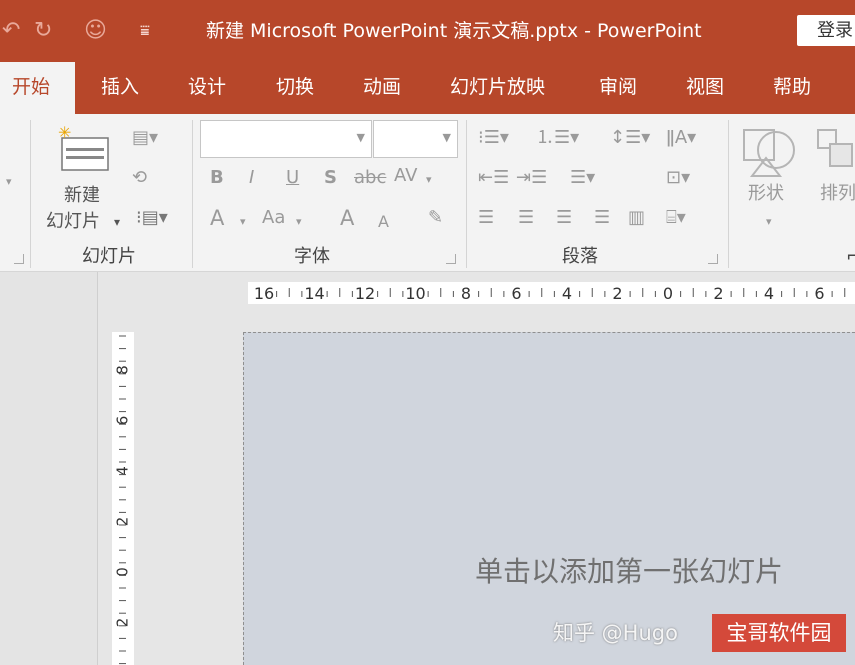 The image size is (855, 665). What do you see at coordinates (531, 178) in the screenshot?
I see `increase-indent-icon: ⇥☰` at bounding box center [531, 178].